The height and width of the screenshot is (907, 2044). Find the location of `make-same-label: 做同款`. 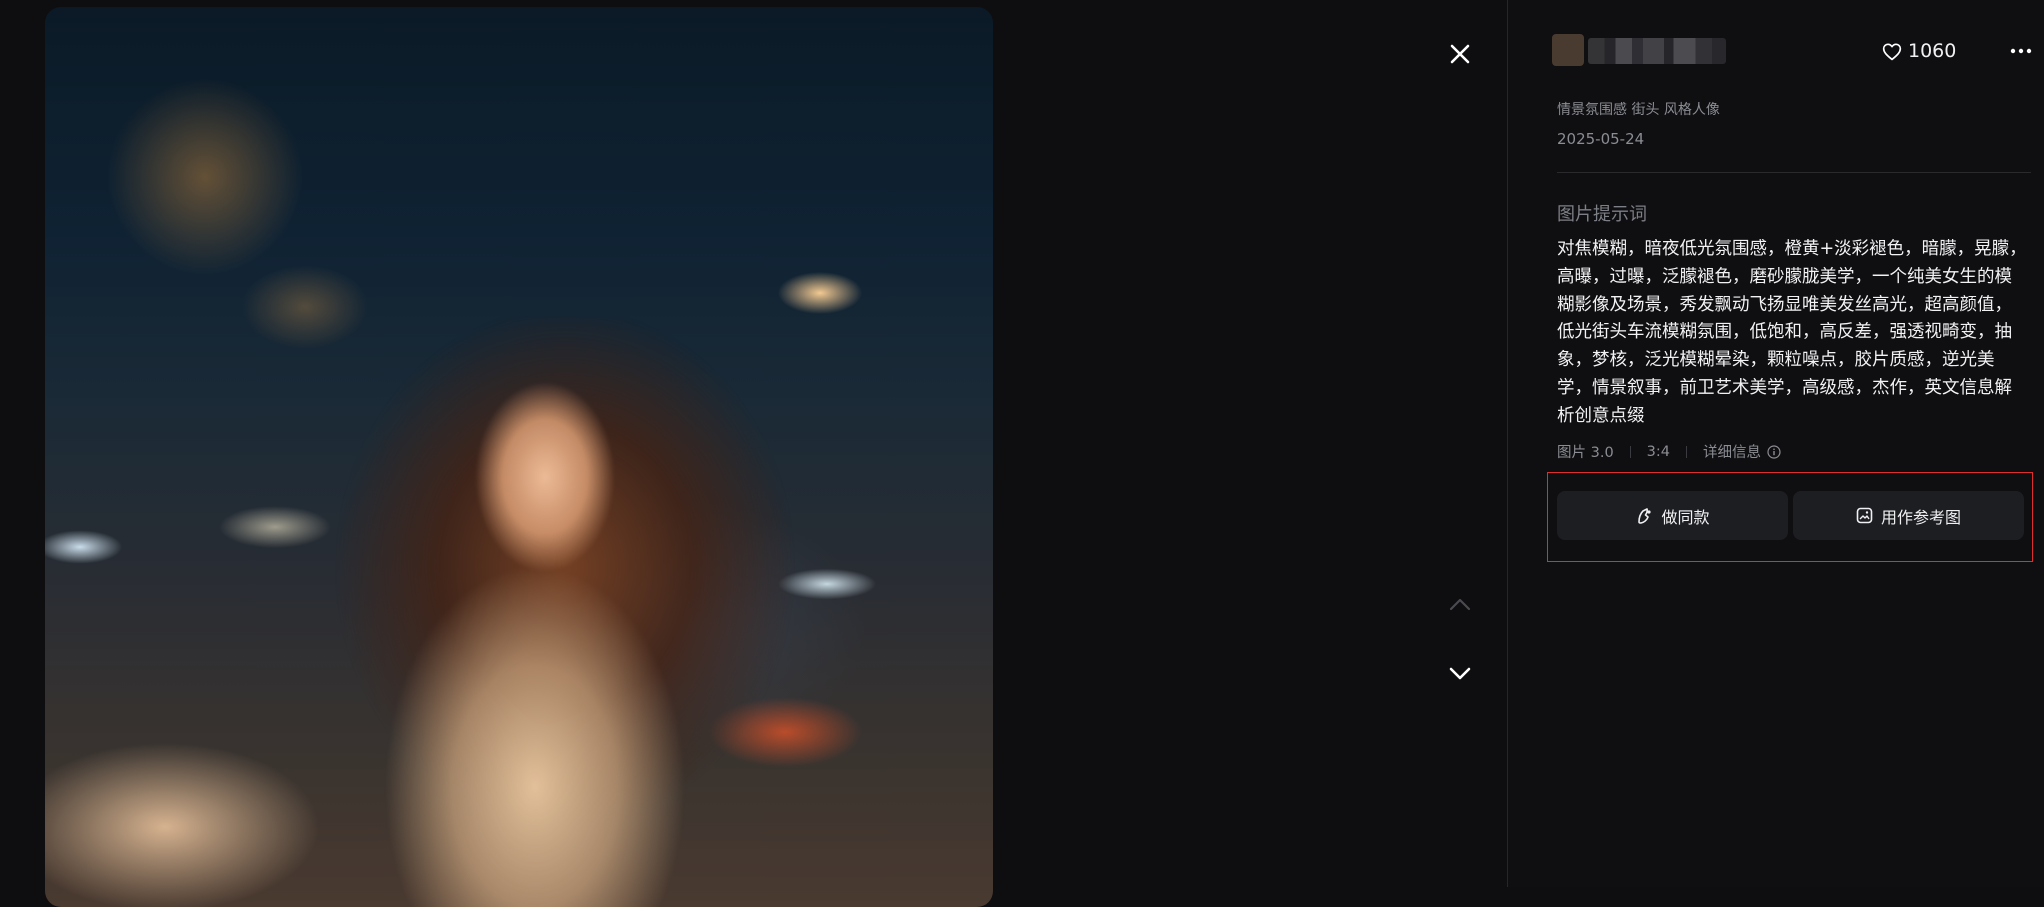

make-same-label: 做同款 is located at coordinates (1685, 517).